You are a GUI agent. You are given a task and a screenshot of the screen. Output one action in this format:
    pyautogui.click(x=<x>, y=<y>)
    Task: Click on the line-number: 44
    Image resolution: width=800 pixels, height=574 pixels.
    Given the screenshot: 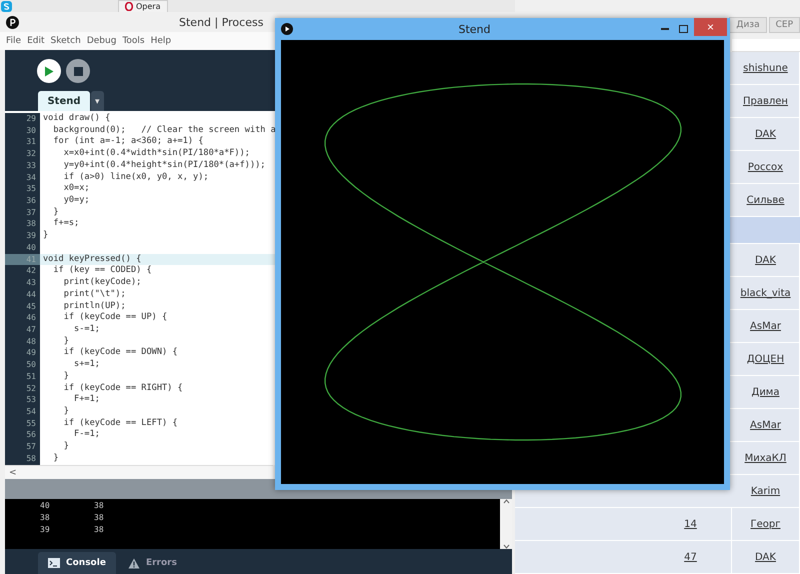 What is the action you would take?
    pyautogui.click(x=22, y=294)
    